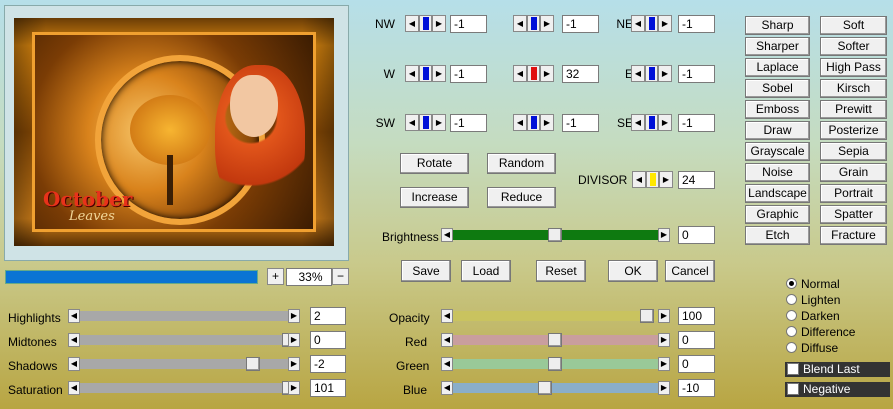  What do you see at coordinates (580, 74) in the screenshot?
I see `matrix-k-field: 32` at bounding box center [580, 74].